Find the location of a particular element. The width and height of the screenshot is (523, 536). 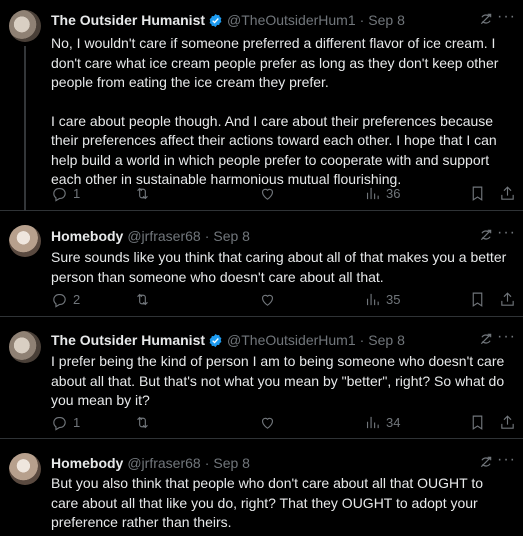

views-button: 36 is located at coordinates (382, 193).